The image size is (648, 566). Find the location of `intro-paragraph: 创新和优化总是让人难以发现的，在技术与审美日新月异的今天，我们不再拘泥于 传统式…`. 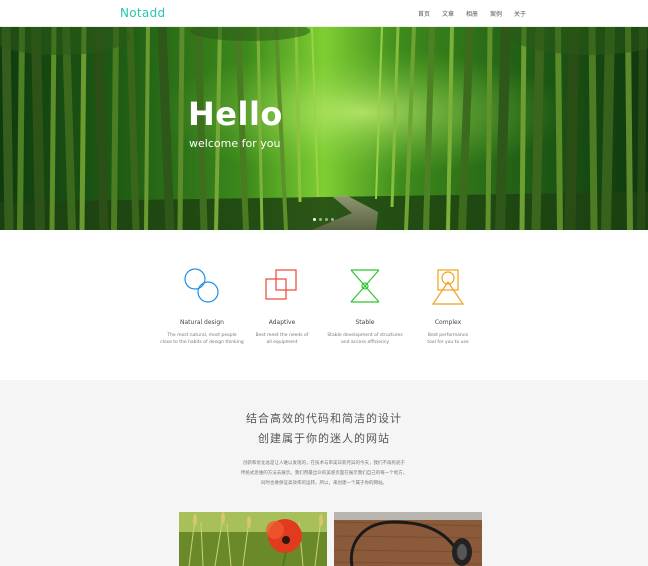

intro-paragraph: 创新和优化总是让人难以发现的，在技术与审美日新月异的今天，我们不再拘泥于 传统式… is located at coordinates (324, 473).